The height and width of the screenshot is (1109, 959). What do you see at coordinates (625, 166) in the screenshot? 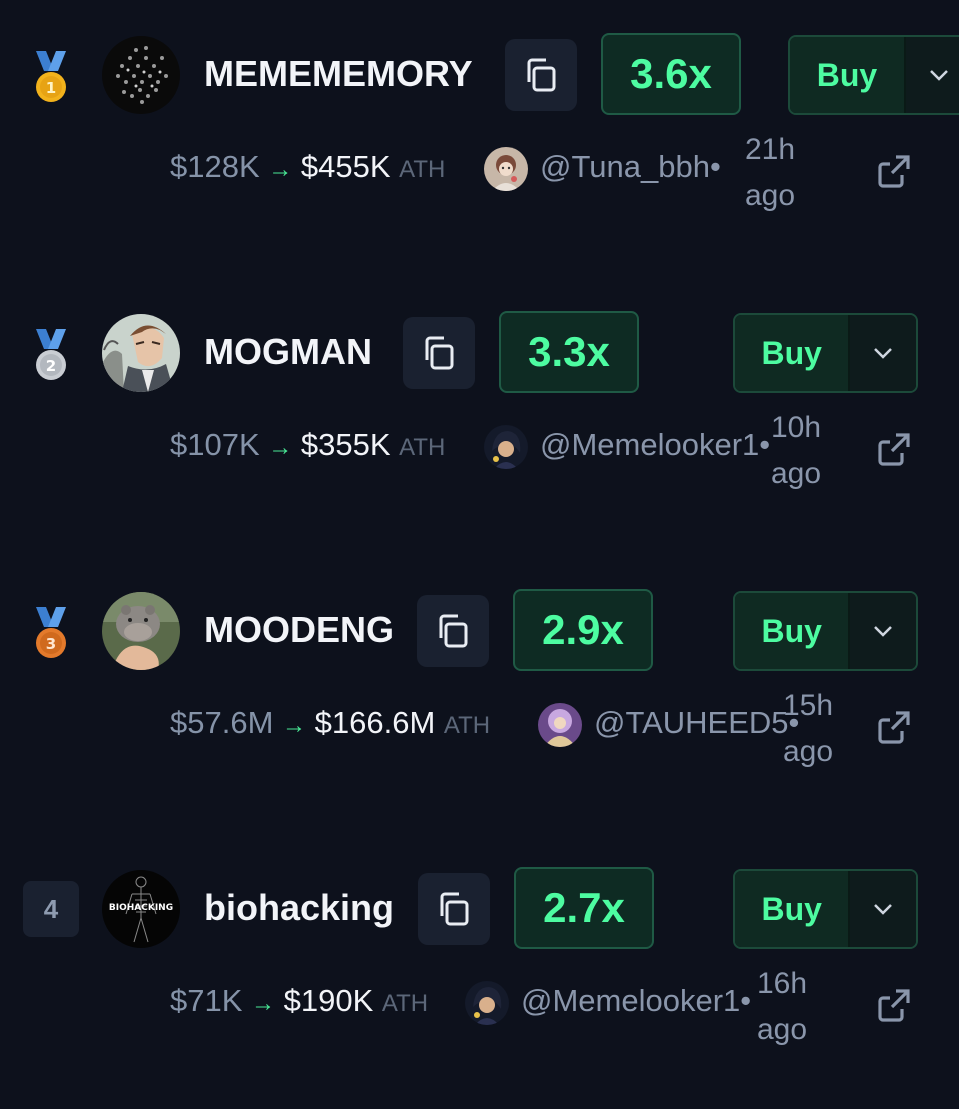
I see `caller-name: @Tuna_bbh` at bounding box center [625, 166].